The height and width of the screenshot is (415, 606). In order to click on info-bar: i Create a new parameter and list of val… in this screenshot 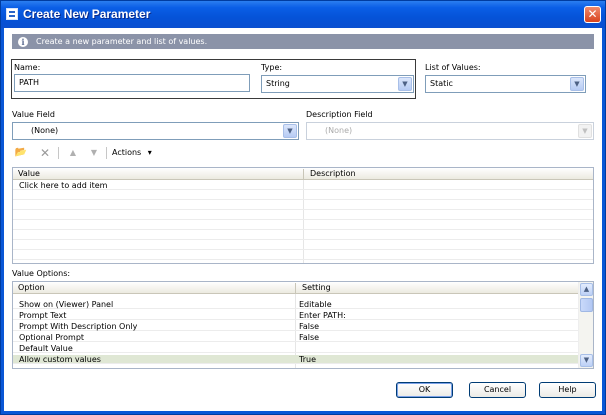, I will do `click(303, 41)`.